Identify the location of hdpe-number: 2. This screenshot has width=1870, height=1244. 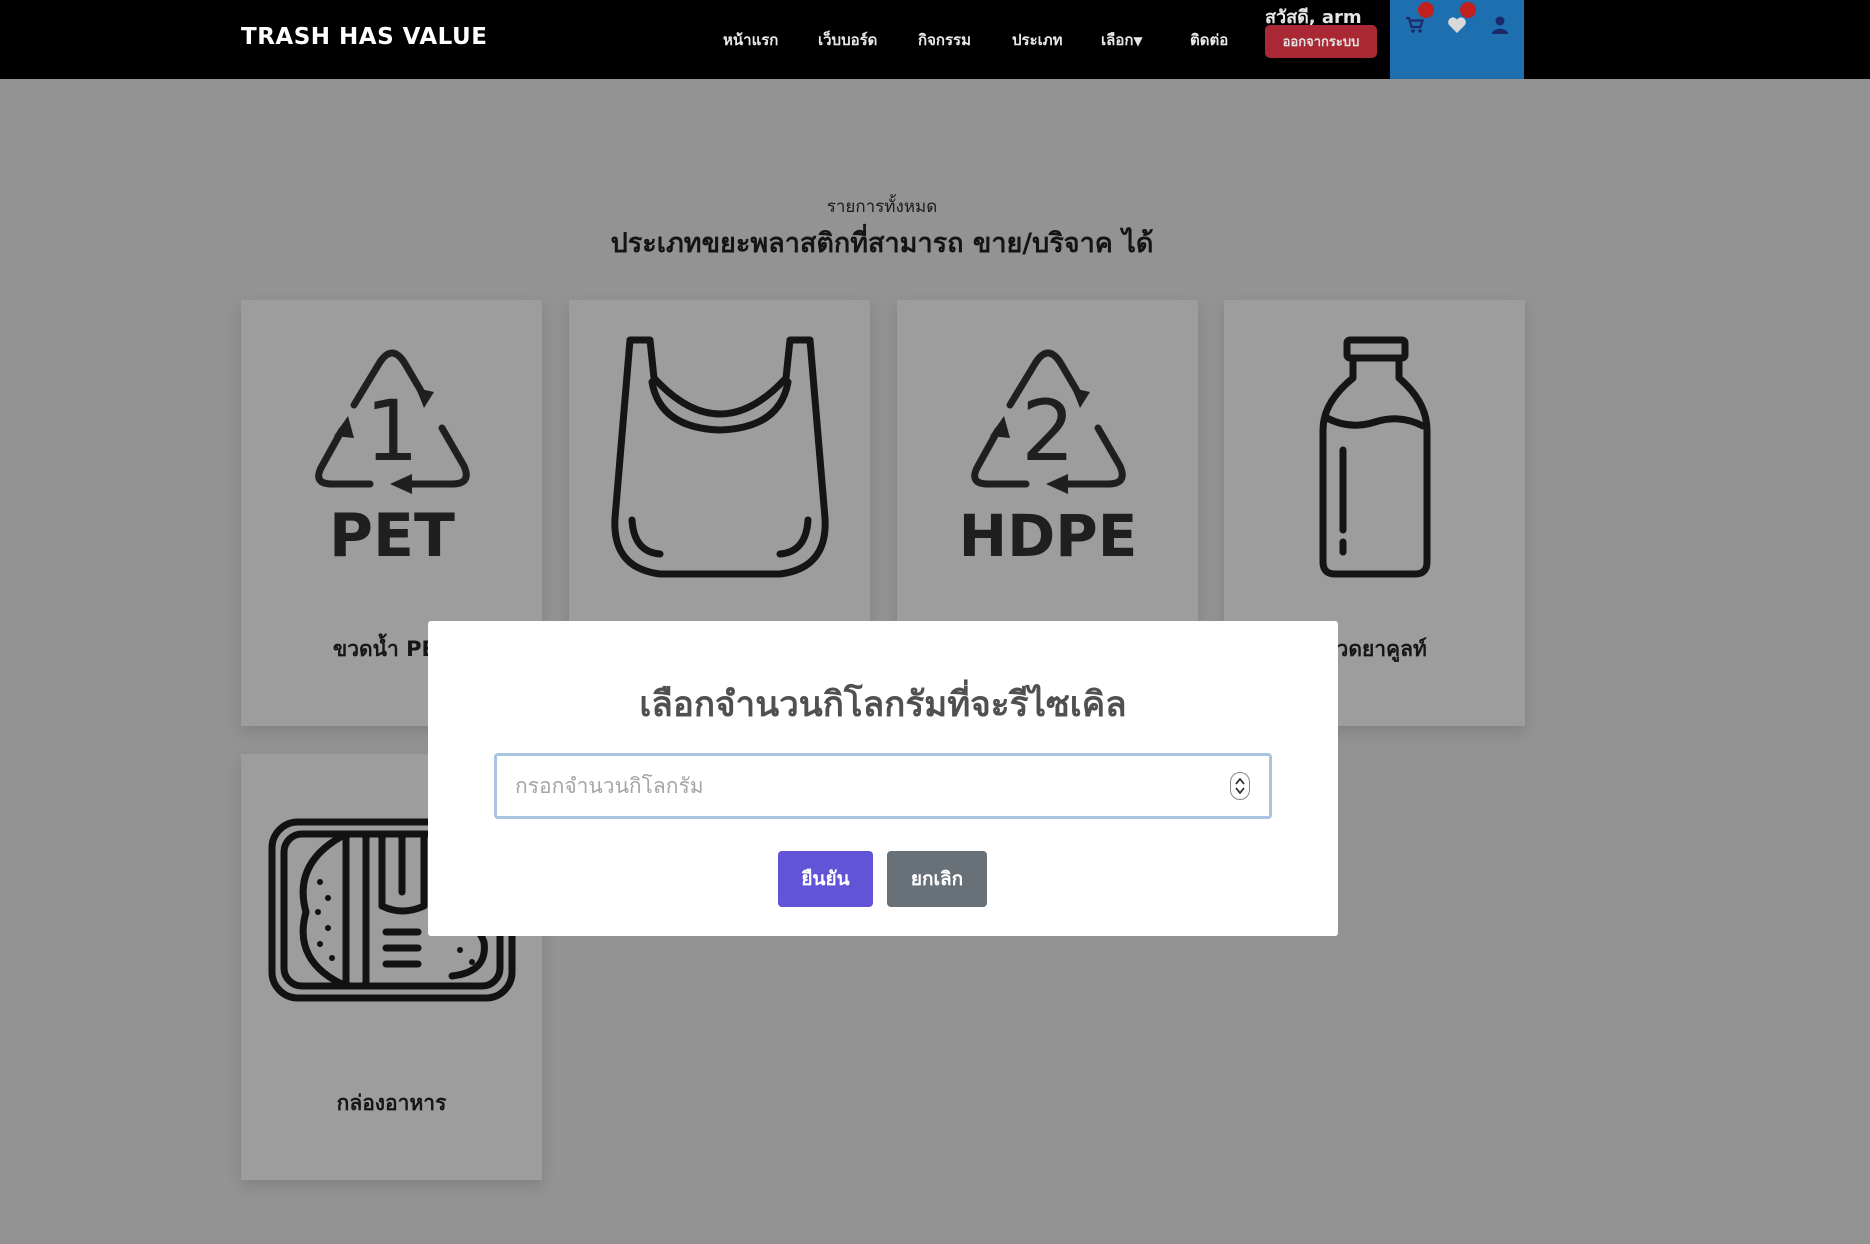
(1047, 431).